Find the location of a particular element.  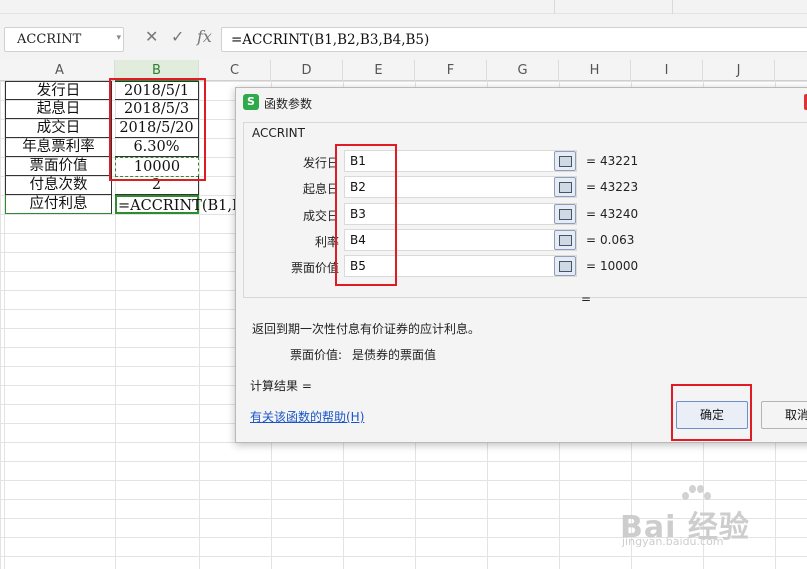

formula-result-equals: = is located at coordinates (586, 299).